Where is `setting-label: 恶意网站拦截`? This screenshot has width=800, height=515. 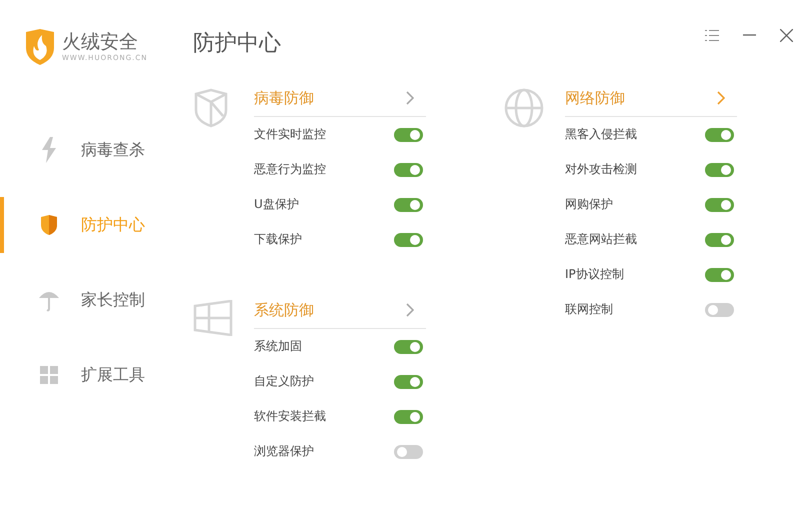 setting-label: 恶意网站拦截 is located at coordinates (601, 239).